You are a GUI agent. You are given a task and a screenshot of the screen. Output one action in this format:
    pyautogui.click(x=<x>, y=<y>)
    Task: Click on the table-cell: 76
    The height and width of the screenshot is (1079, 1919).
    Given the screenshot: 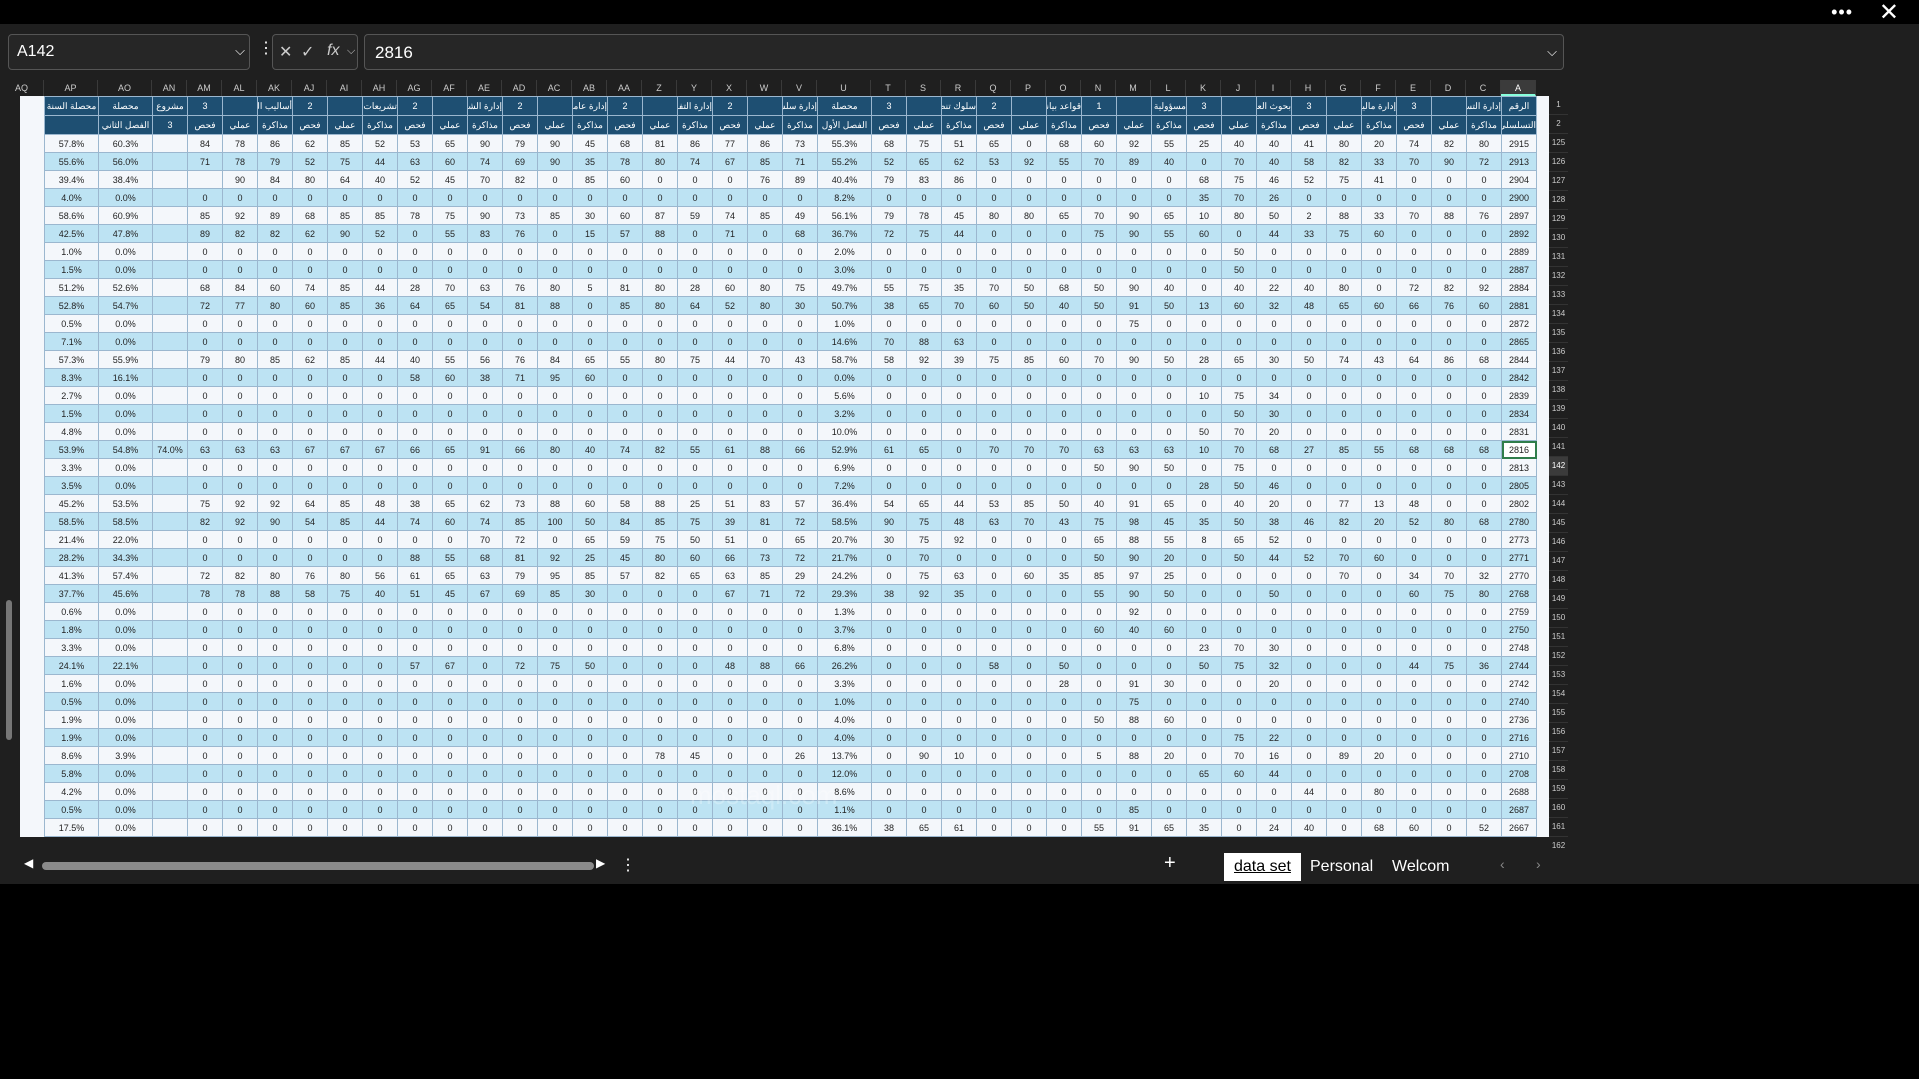 What is the action you would take?
    pyautogui.click(x=1449, y=305)
    